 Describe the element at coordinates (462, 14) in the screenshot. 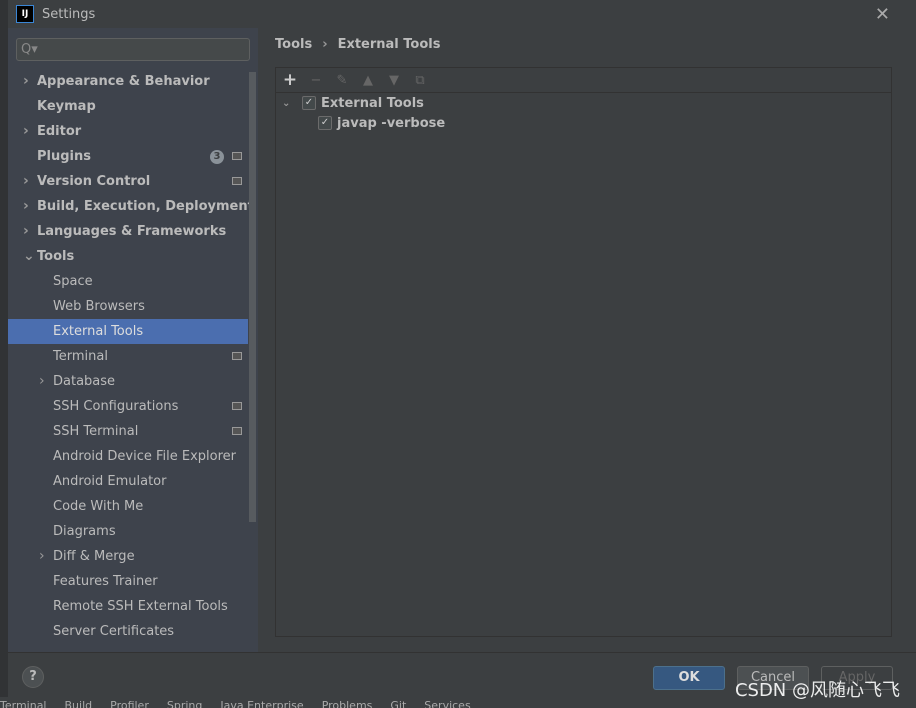

I see `title-bar: IJ Settings` at that location.